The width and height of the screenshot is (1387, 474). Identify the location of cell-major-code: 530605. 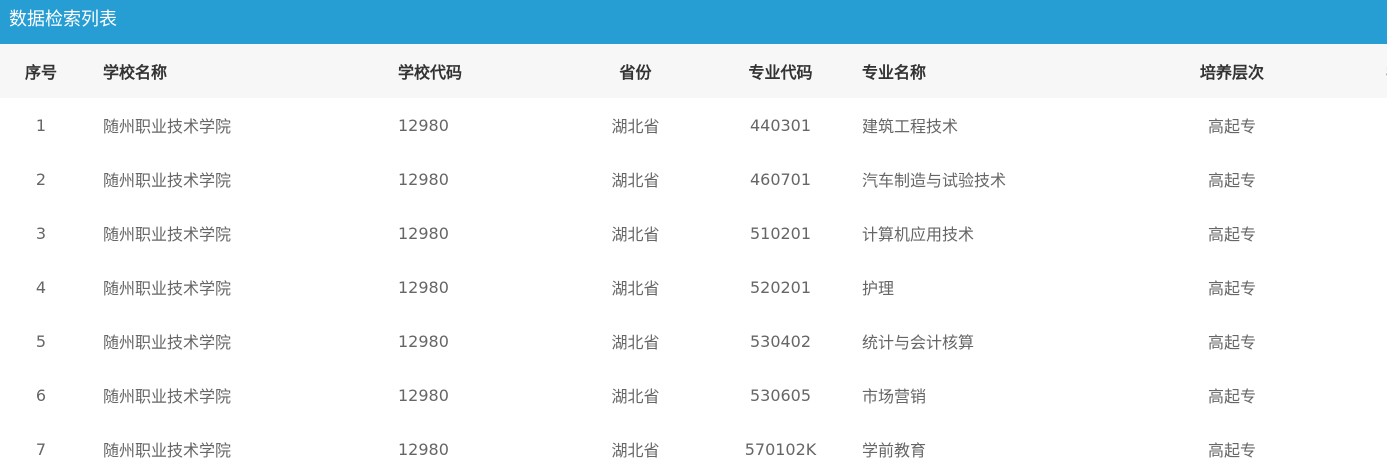
(780, 395).